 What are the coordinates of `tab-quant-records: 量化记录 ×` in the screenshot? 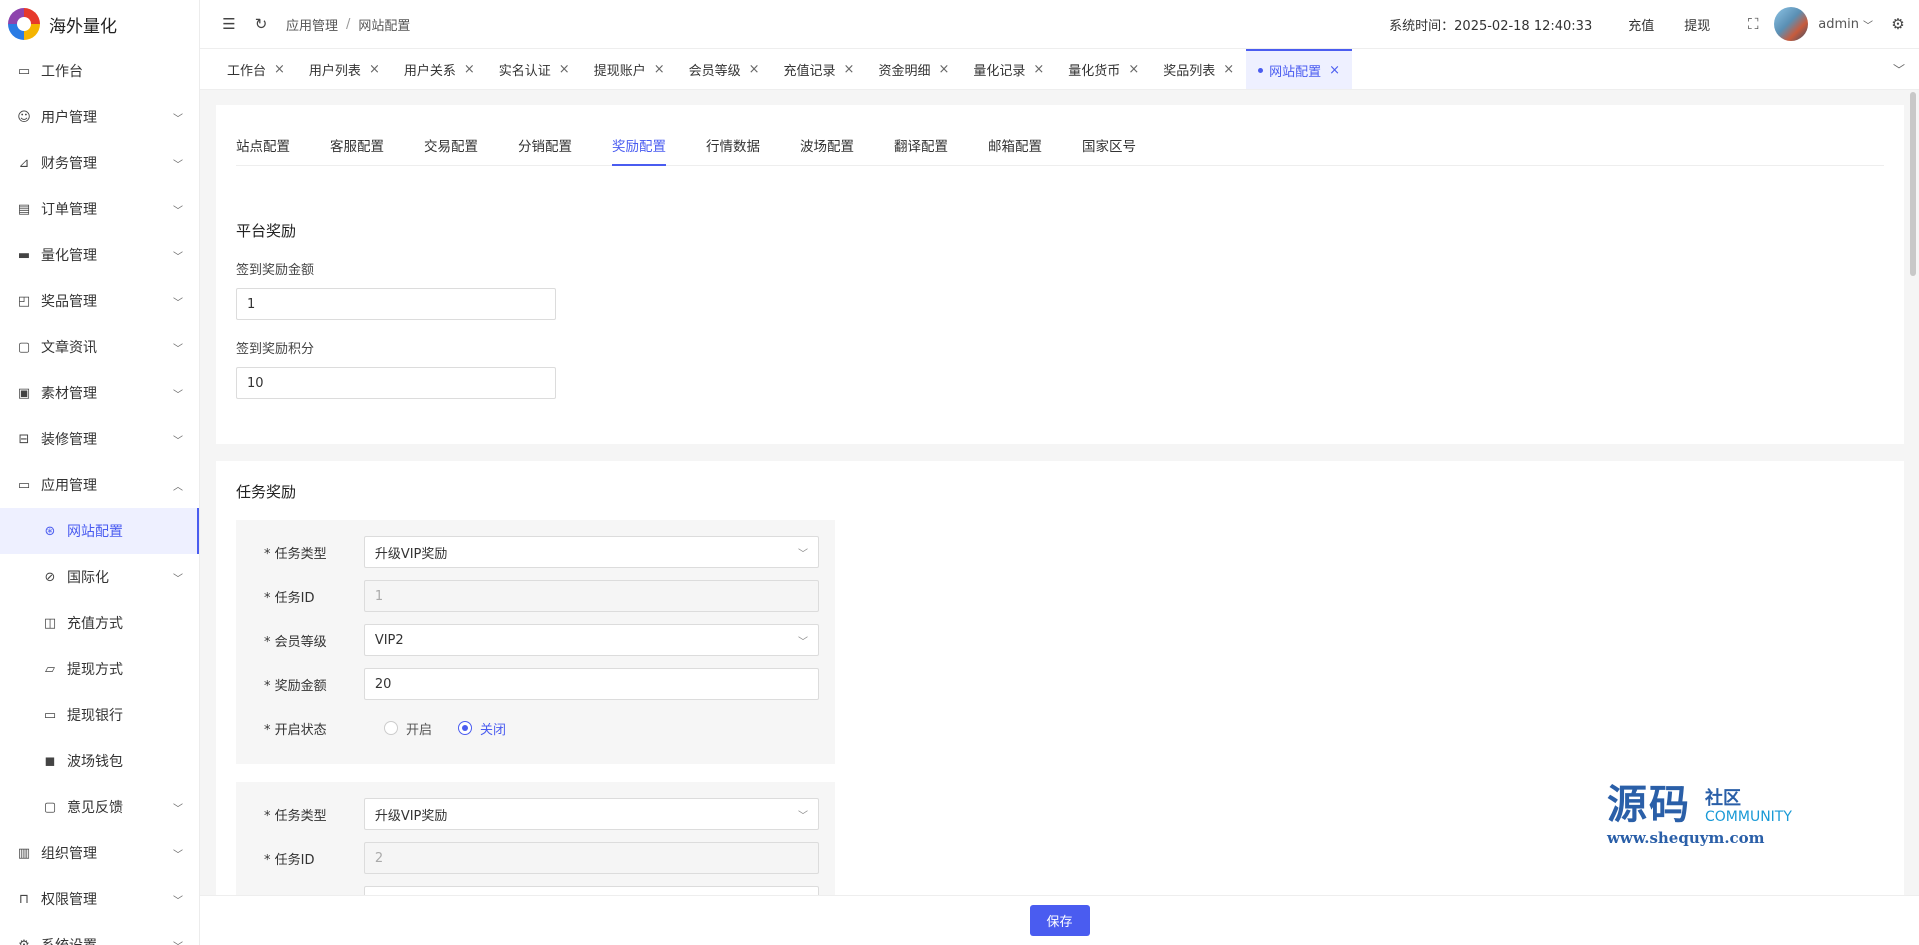 It's located at (1008, 69).